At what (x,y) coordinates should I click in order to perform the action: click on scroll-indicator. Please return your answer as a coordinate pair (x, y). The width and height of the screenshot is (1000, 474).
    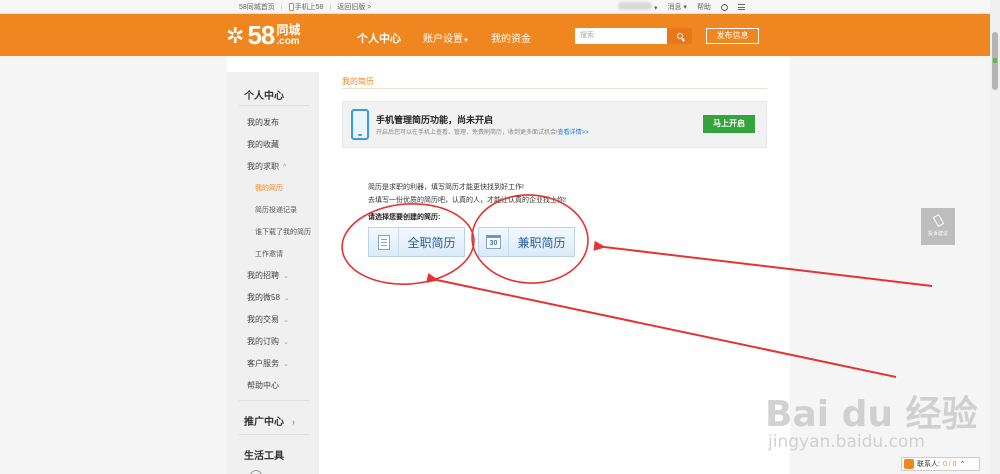
    Looking at the image, I should click on (995, 60).